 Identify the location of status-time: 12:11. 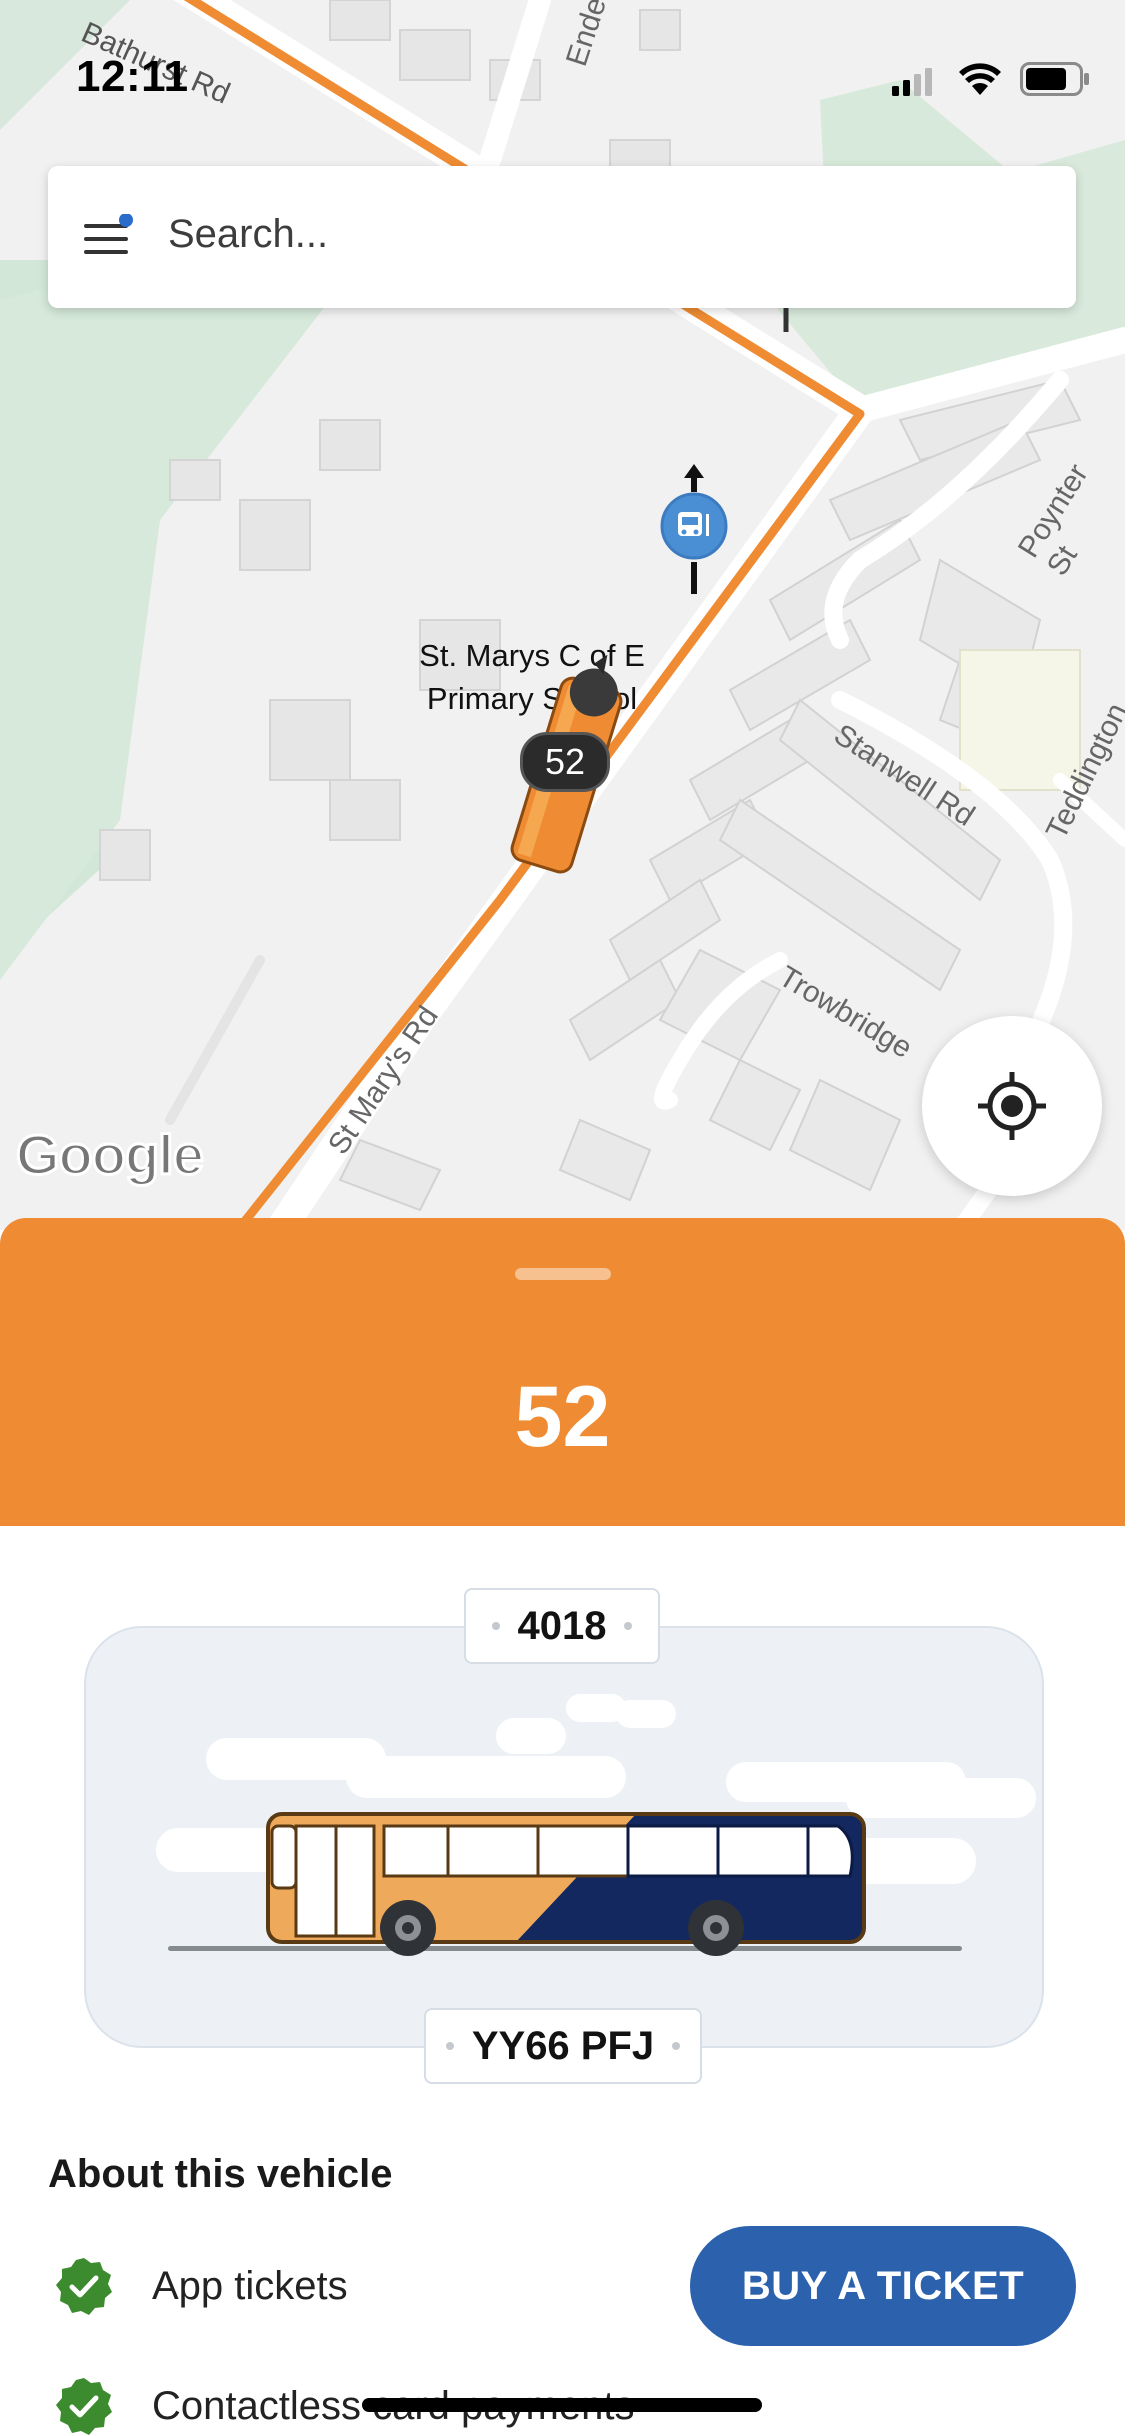
(132, 76).